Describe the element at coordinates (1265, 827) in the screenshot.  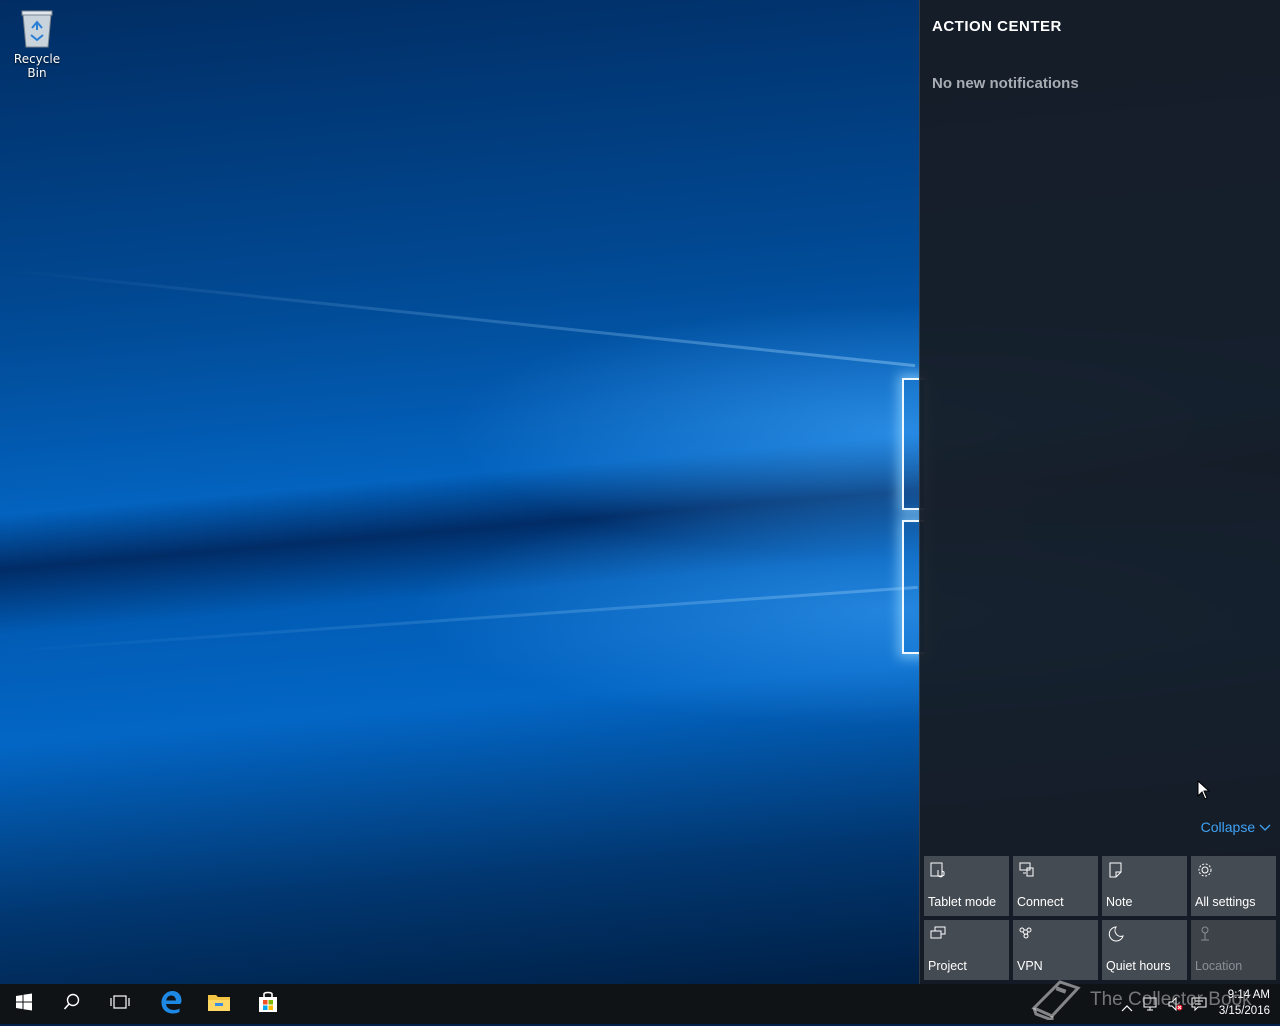
I see `chevron-down-icon` at that location.